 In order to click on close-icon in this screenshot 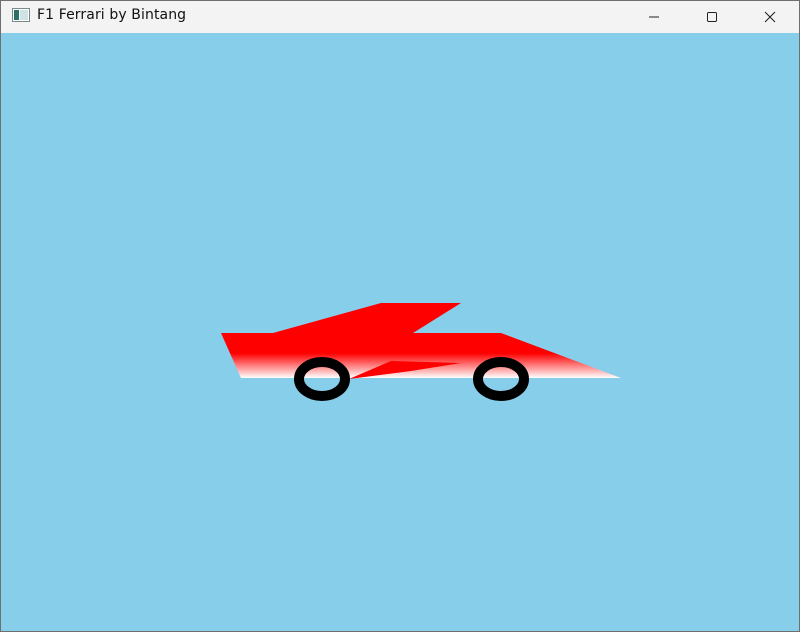, I will do `click(770, 17)`.